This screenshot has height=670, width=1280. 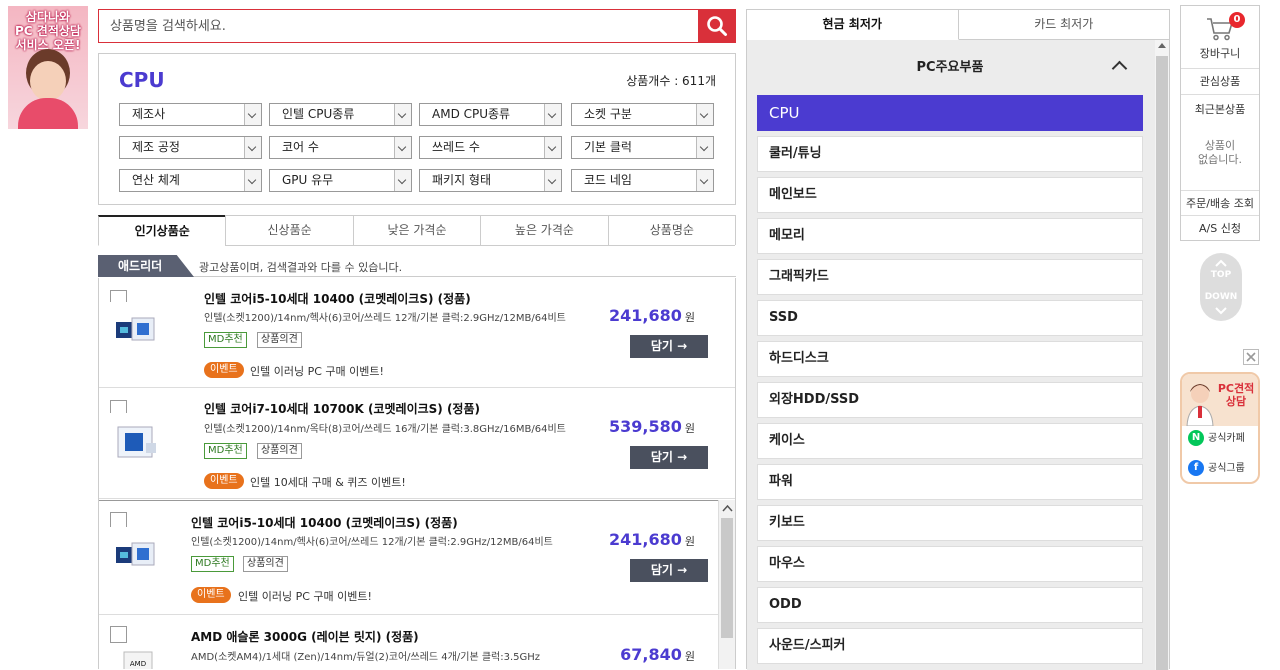 I want to click on tab-name: 상품명순, so click(x=671, y=231).